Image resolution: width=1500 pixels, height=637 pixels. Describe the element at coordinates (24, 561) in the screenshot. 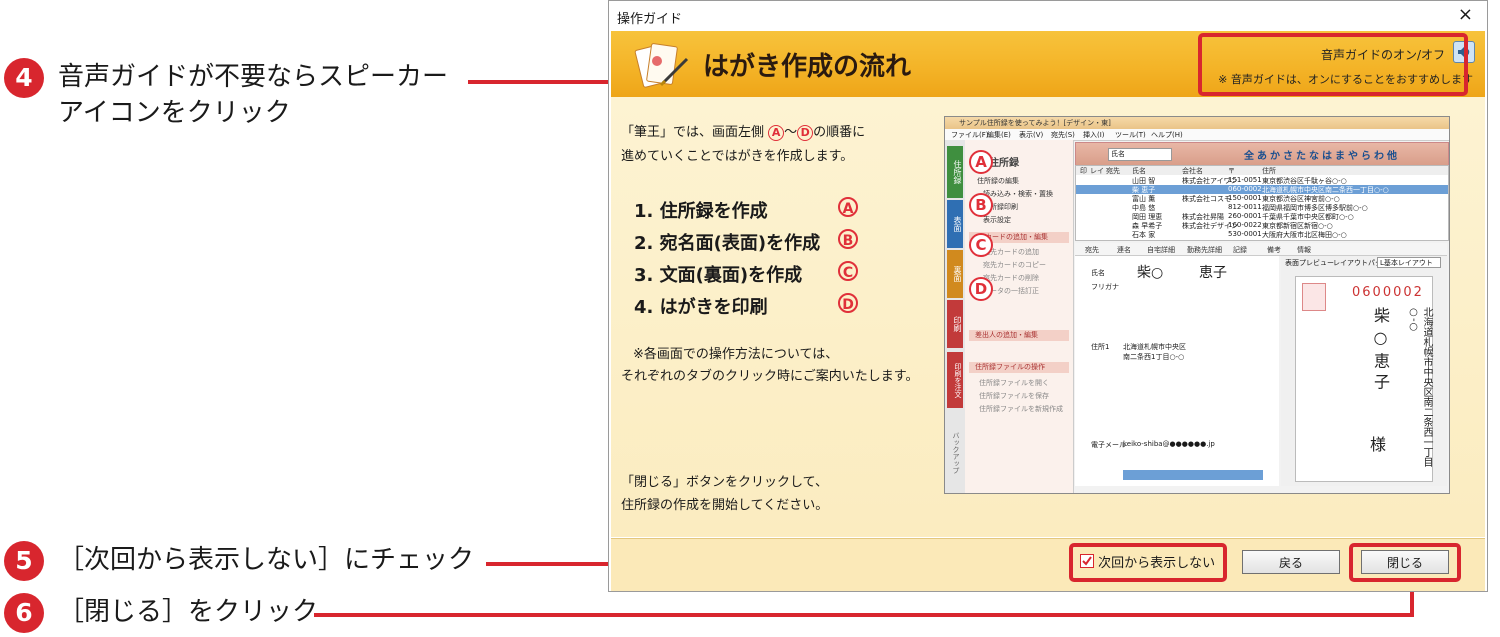

I see `step-5-marker: 5` at that location.